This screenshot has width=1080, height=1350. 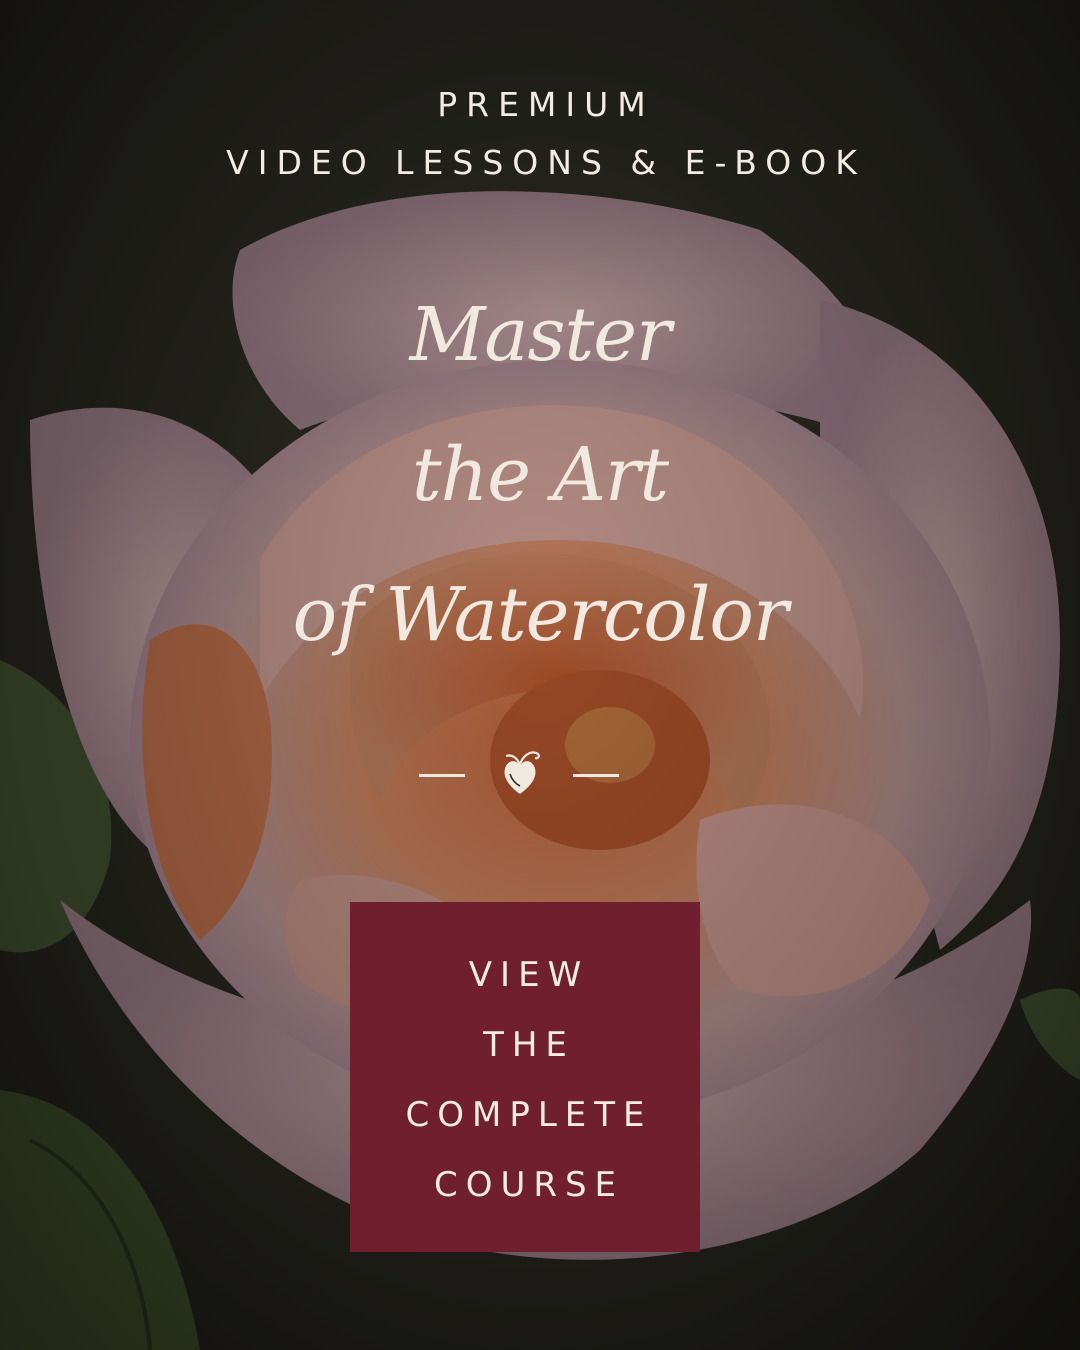 What do you see at coordinates (522, 772) in the screenshot?
I see `heart-ornament-icon` at bounding box center [522, 772].